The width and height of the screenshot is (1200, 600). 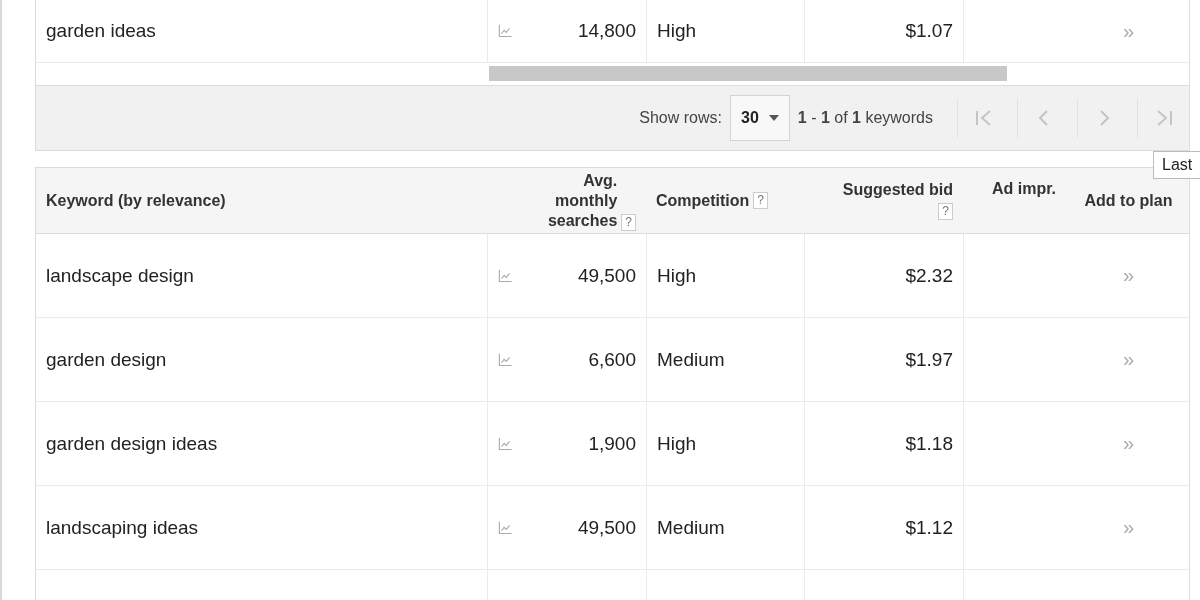 I want to click on searches-cell-text: 6,600, so click(x=612, y=359).